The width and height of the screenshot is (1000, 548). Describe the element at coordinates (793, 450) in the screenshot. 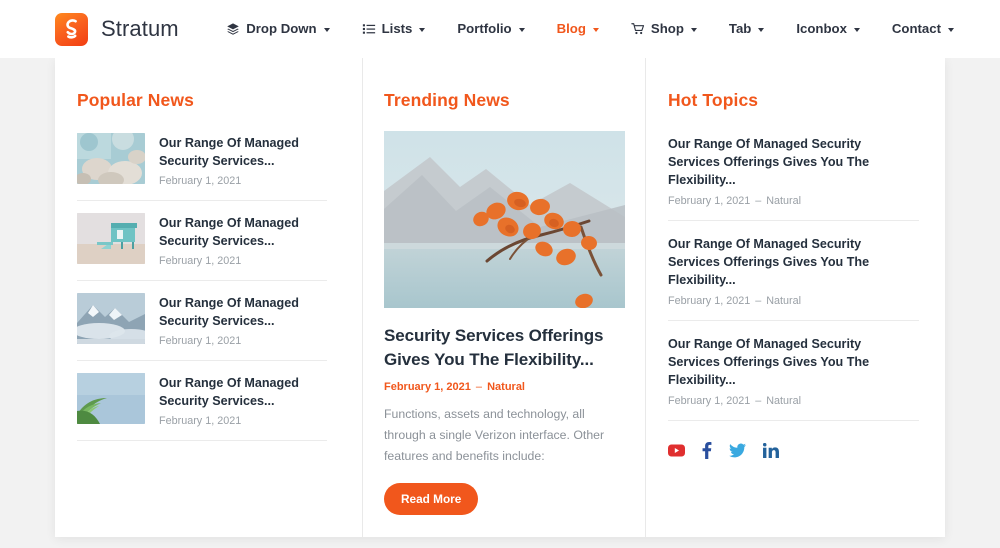

I see `social-links` at that location.